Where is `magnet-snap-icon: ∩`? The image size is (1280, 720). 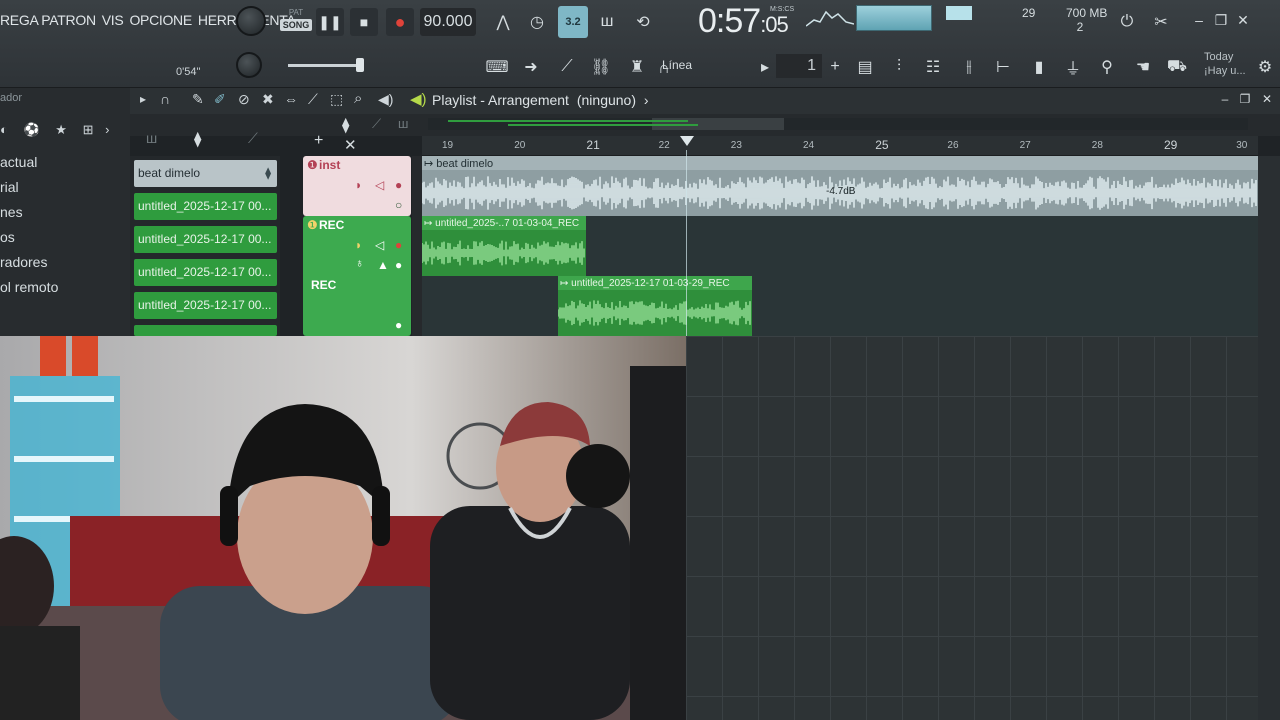 magnet-snap-icon: ∩ is located at coordinates (165, 99).